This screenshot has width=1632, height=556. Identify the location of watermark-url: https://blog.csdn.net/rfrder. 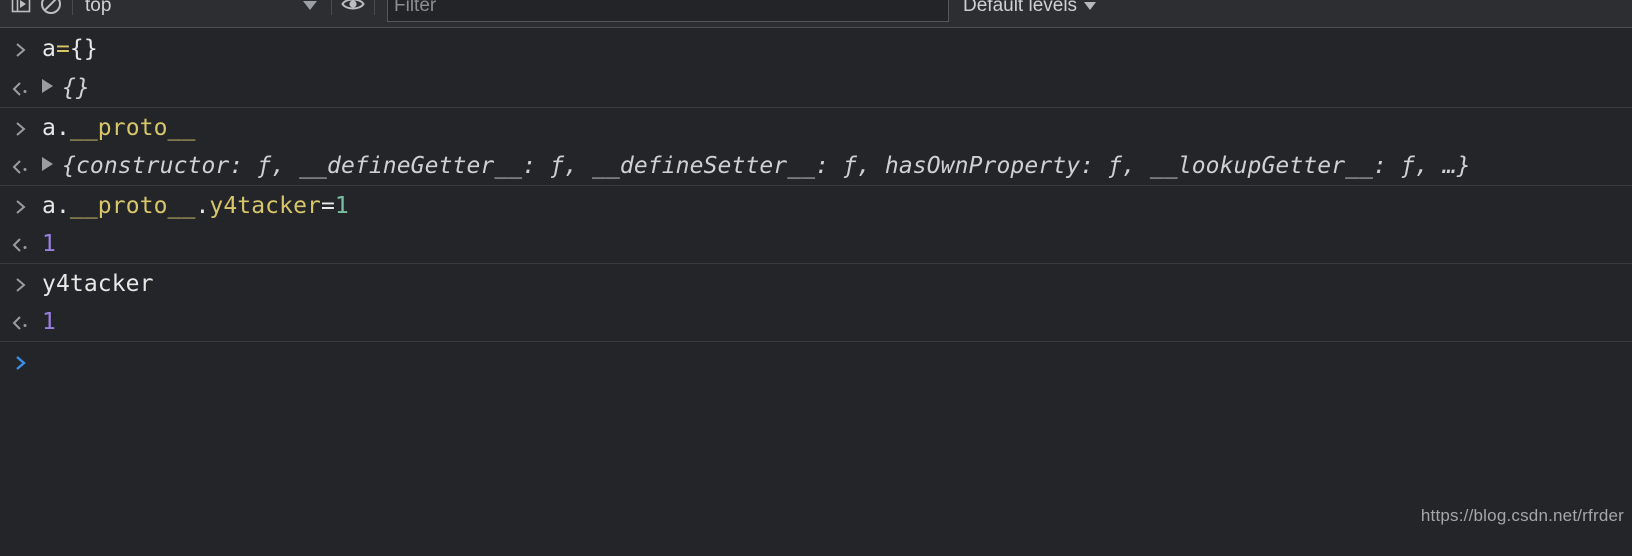
(1522, 515).